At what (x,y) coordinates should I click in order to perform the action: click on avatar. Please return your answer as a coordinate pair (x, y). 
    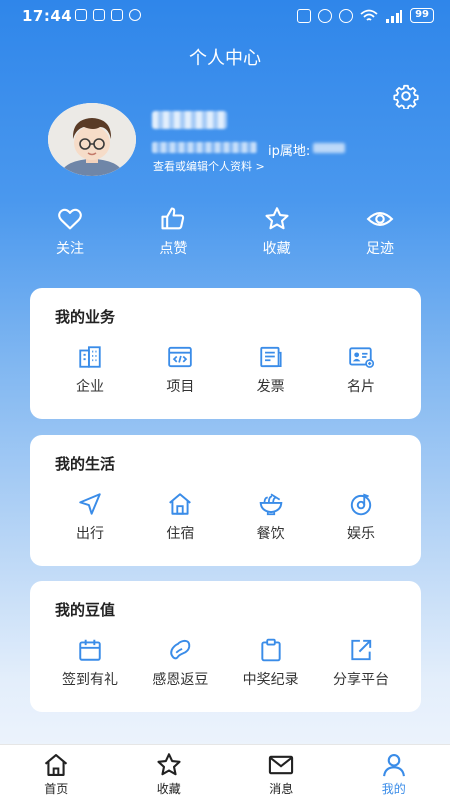
    Looking at the image, I should click on (92, 139).